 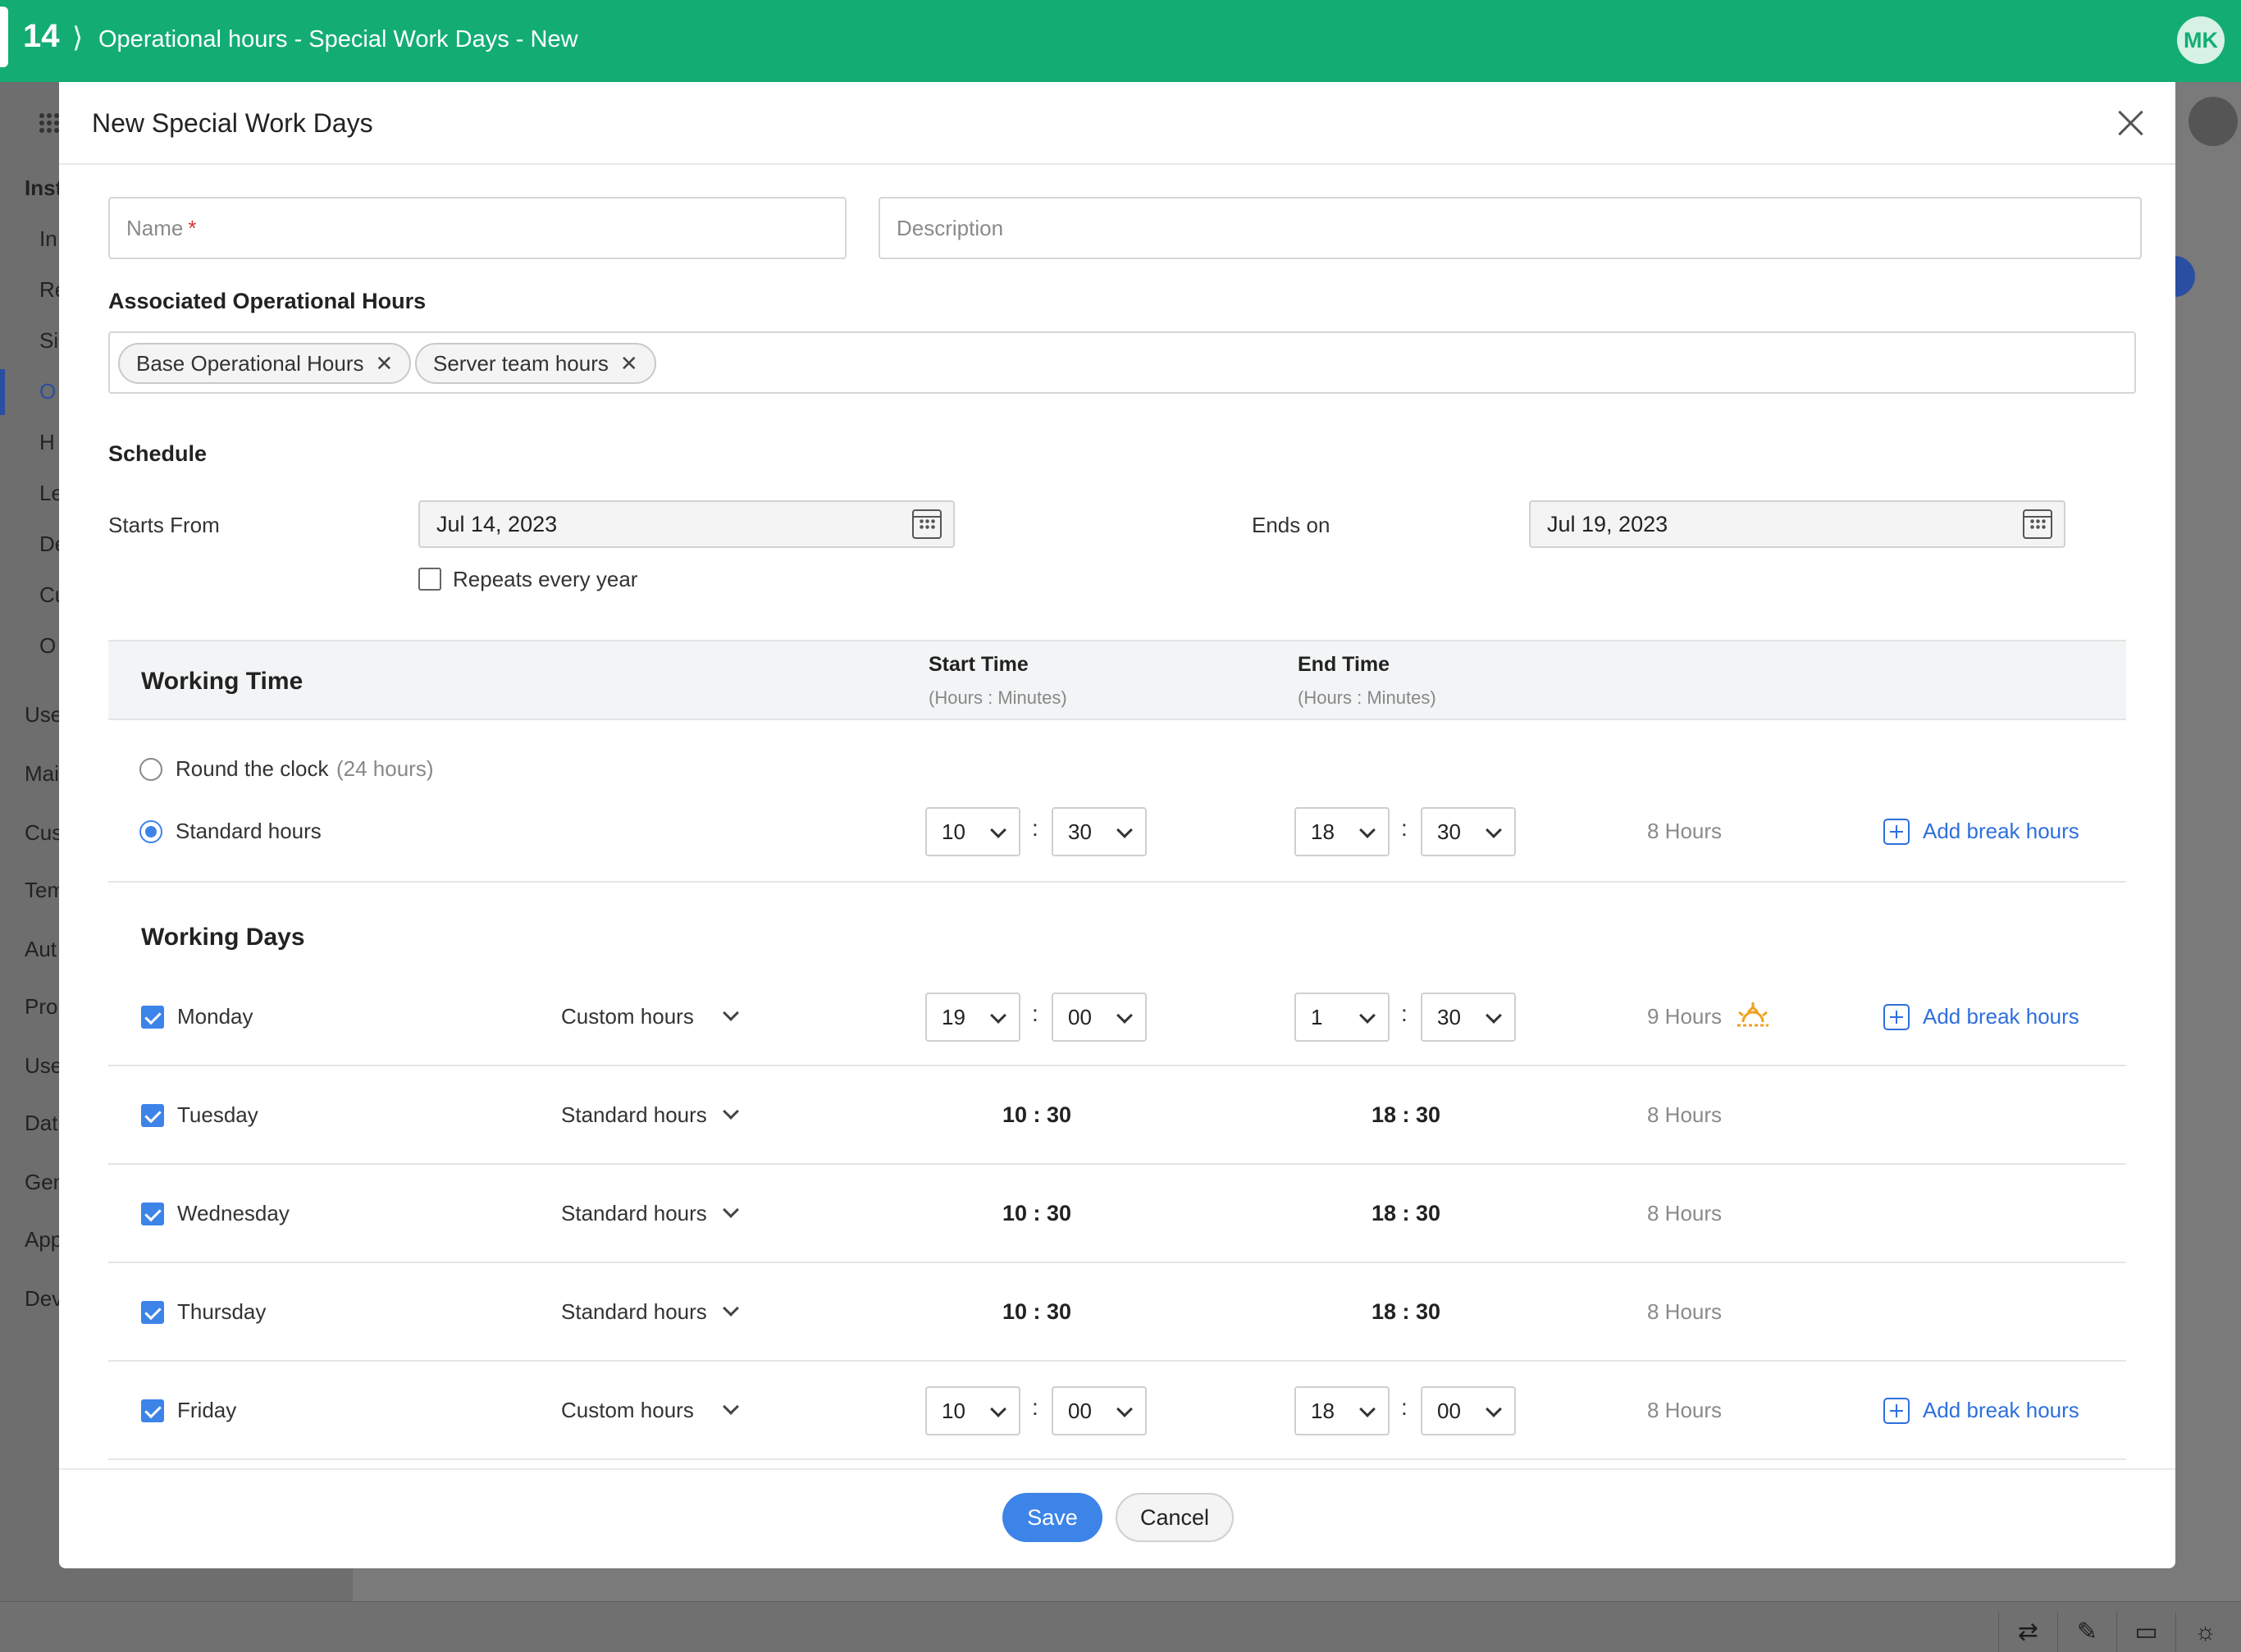 I want to click on sidebar-item: Pro, so click(x=41, y=1006).